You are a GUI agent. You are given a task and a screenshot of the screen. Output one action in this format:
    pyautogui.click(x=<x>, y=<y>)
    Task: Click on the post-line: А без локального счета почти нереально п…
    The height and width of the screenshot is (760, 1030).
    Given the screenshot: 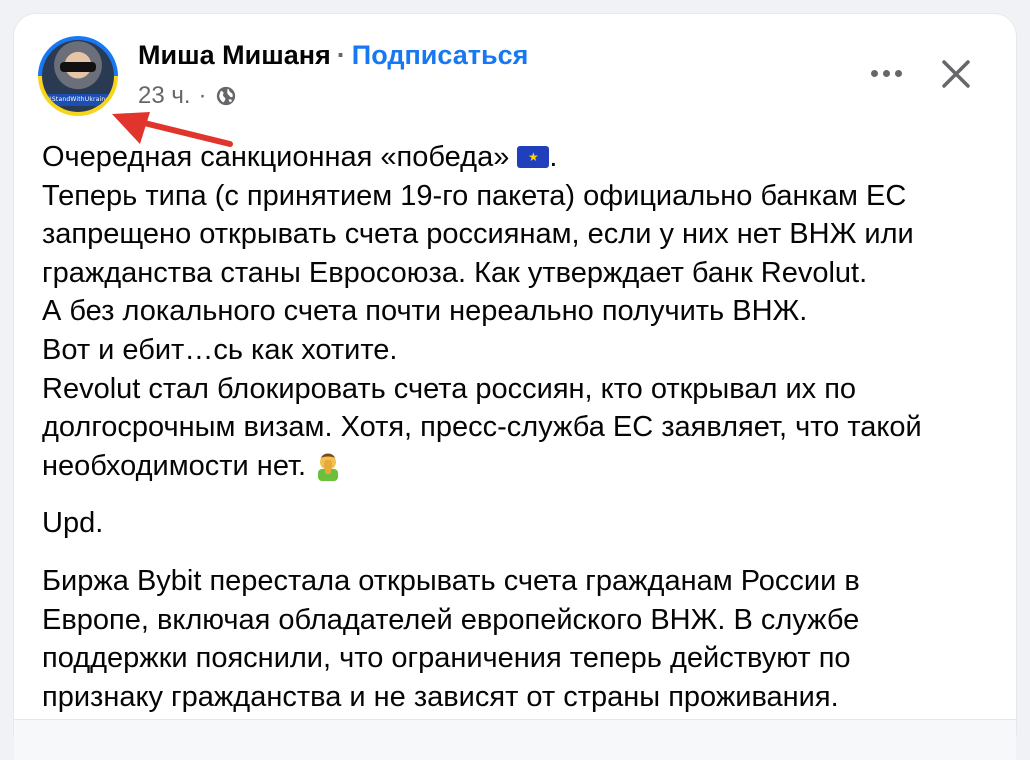 What is the action you would take?
    pyautogui.click(x=425, y=311)
    